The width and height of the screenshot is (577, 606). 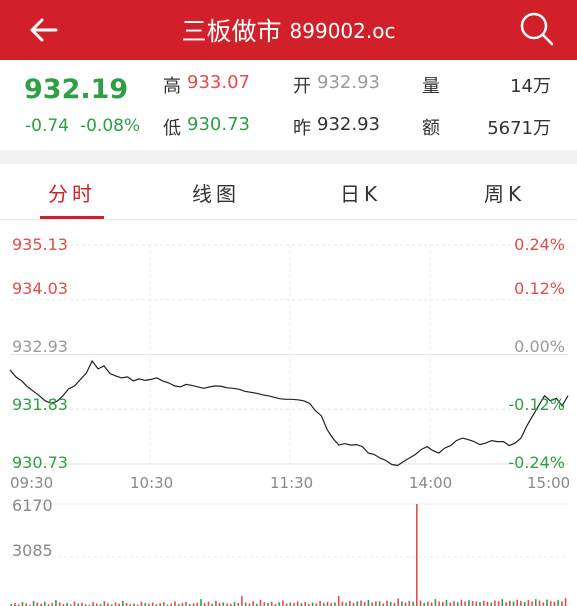 What do you see at coordinates (288, 192) in the screenshot?
I see `chart-tabs: 分时 线图 日K 周K` at bounding box center [288, 192].